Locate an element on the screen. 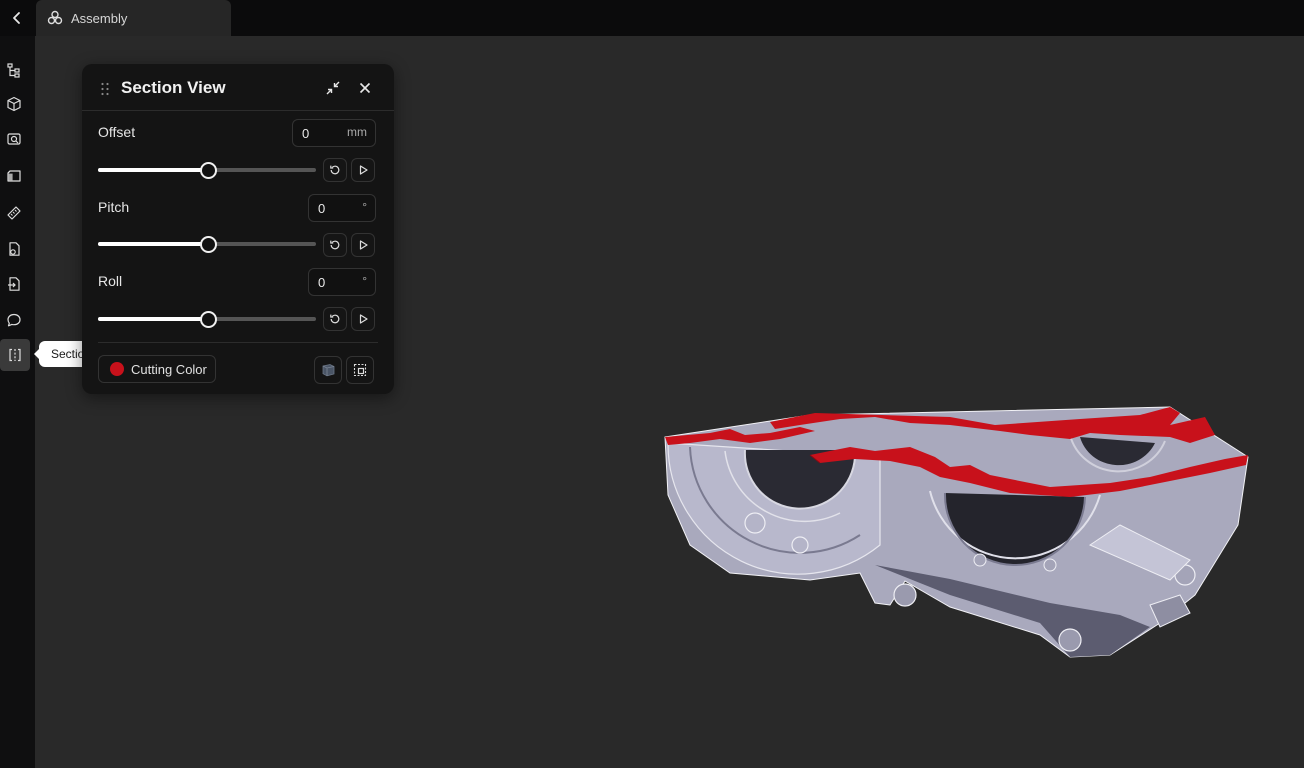  panel-divider is located at coordinates (238, 342).